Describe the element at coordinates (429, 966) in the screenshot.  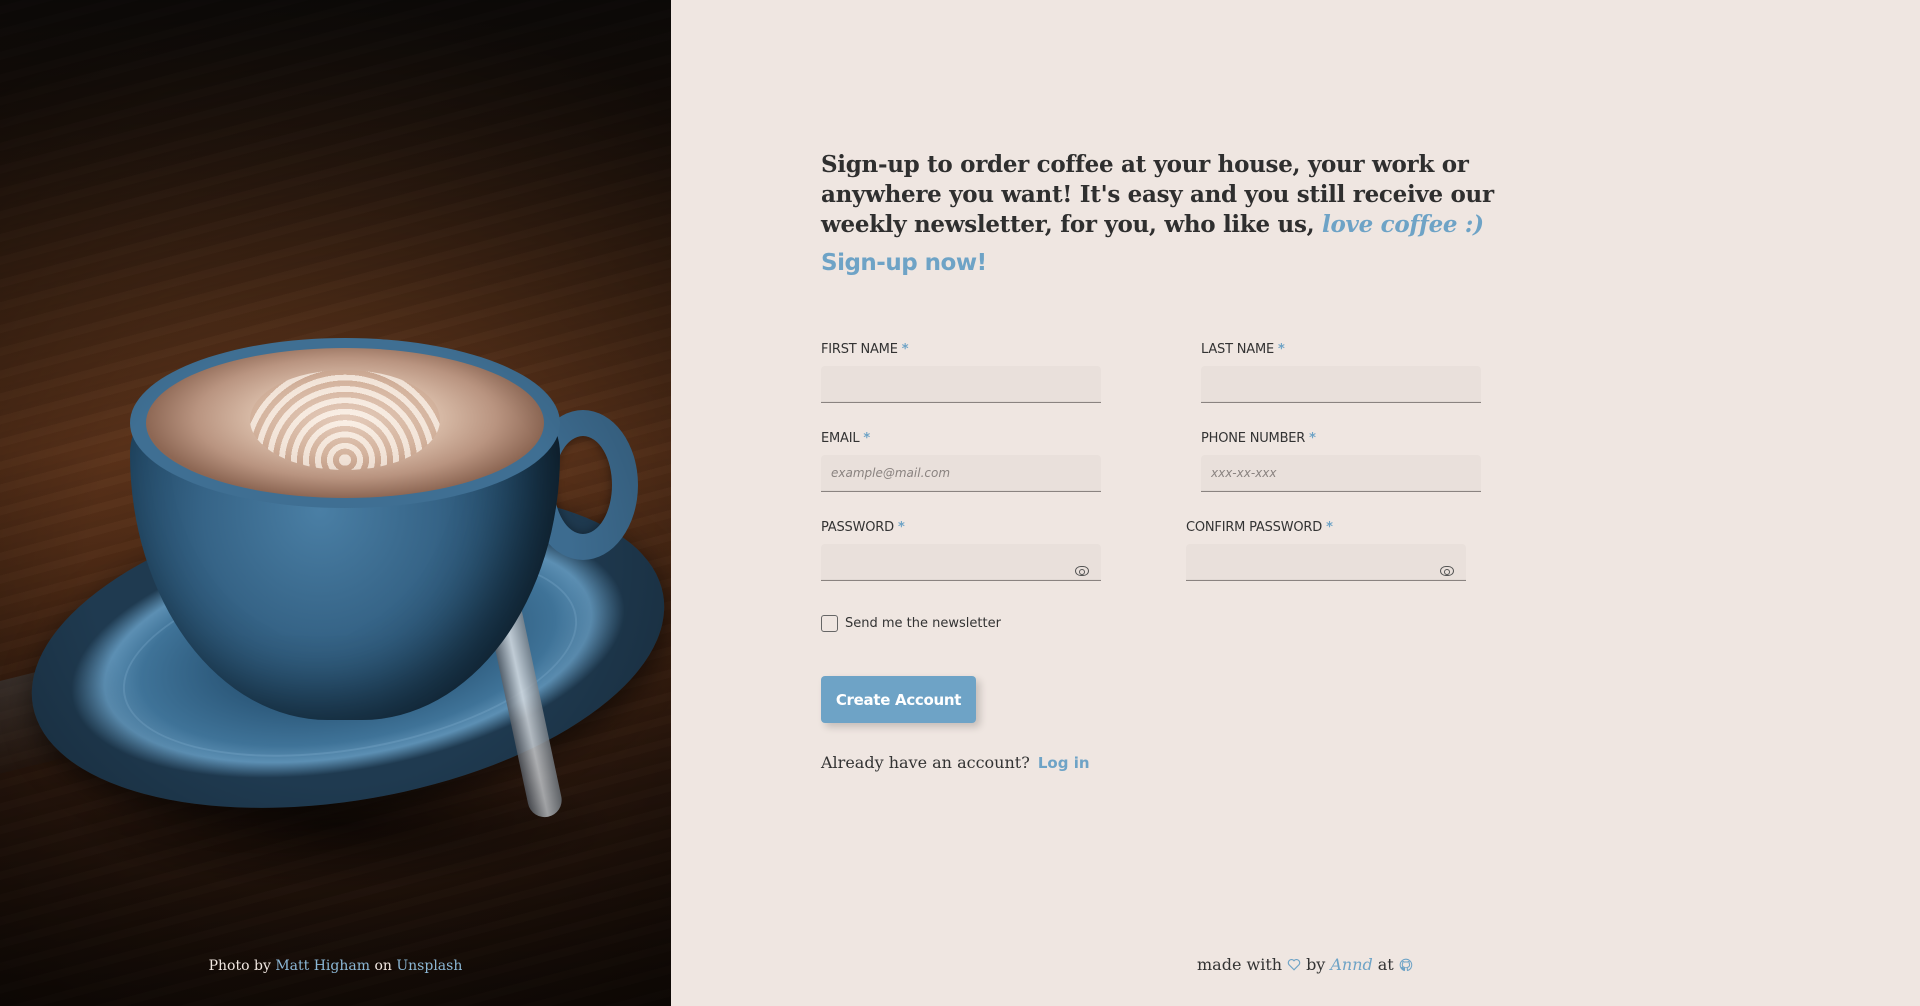
I see `photo-source-link: Unsplash` at that location.